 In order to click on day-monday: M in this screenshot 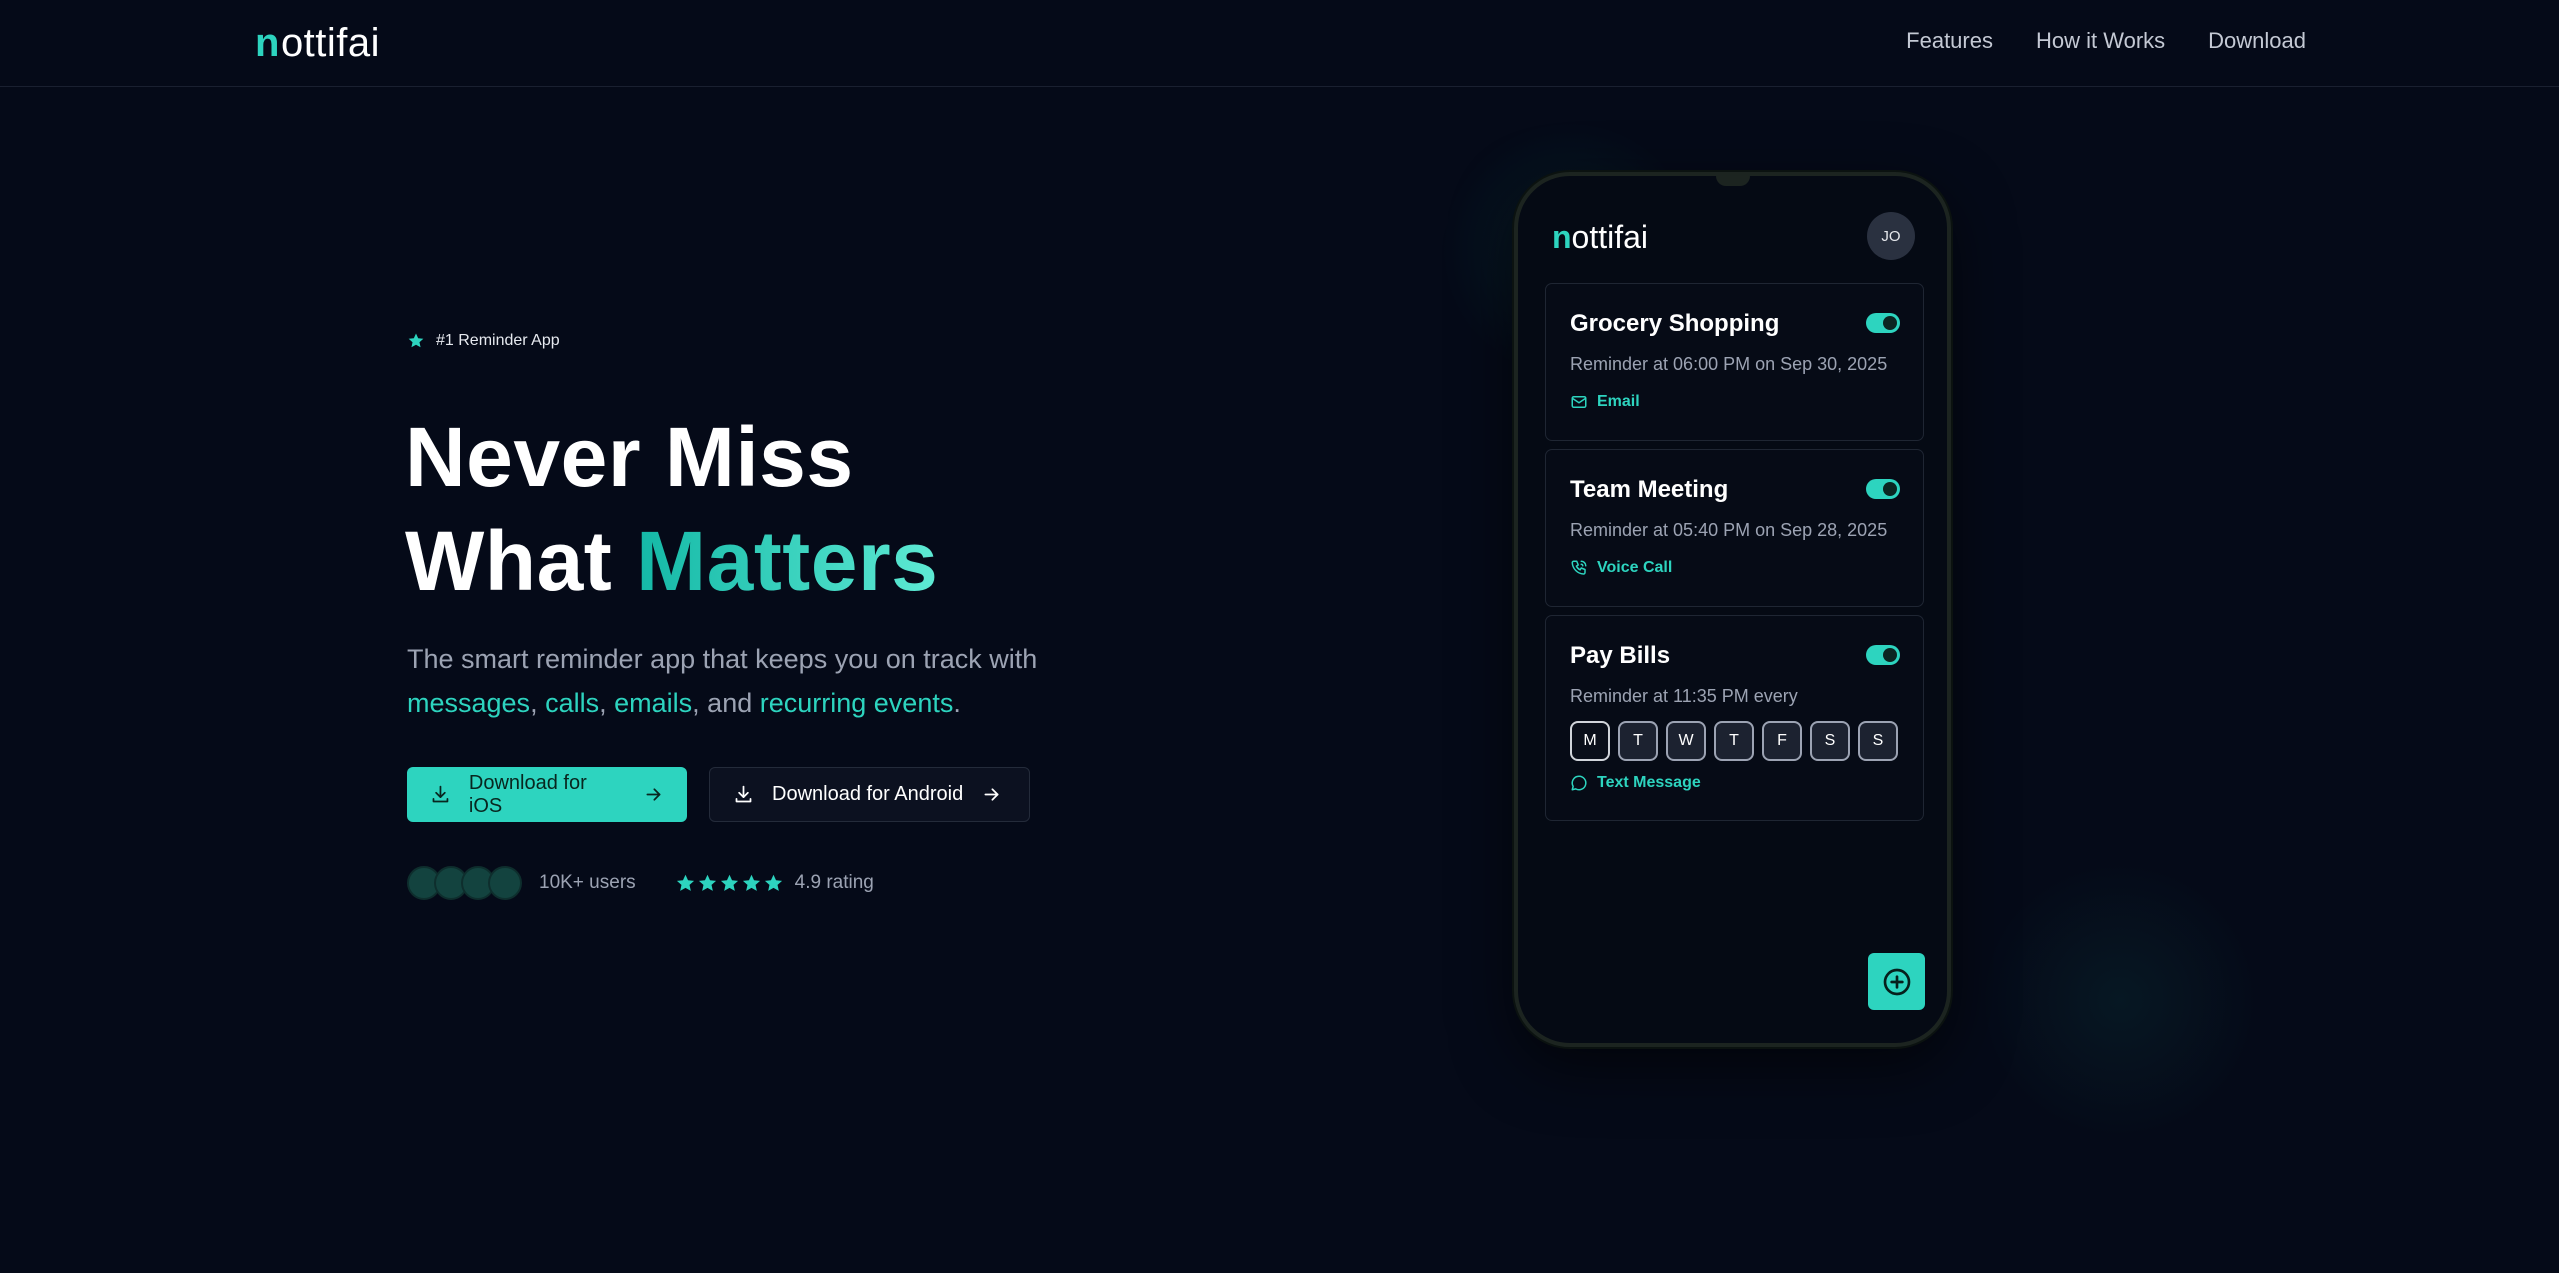, I will do `click(1590, 741)`.